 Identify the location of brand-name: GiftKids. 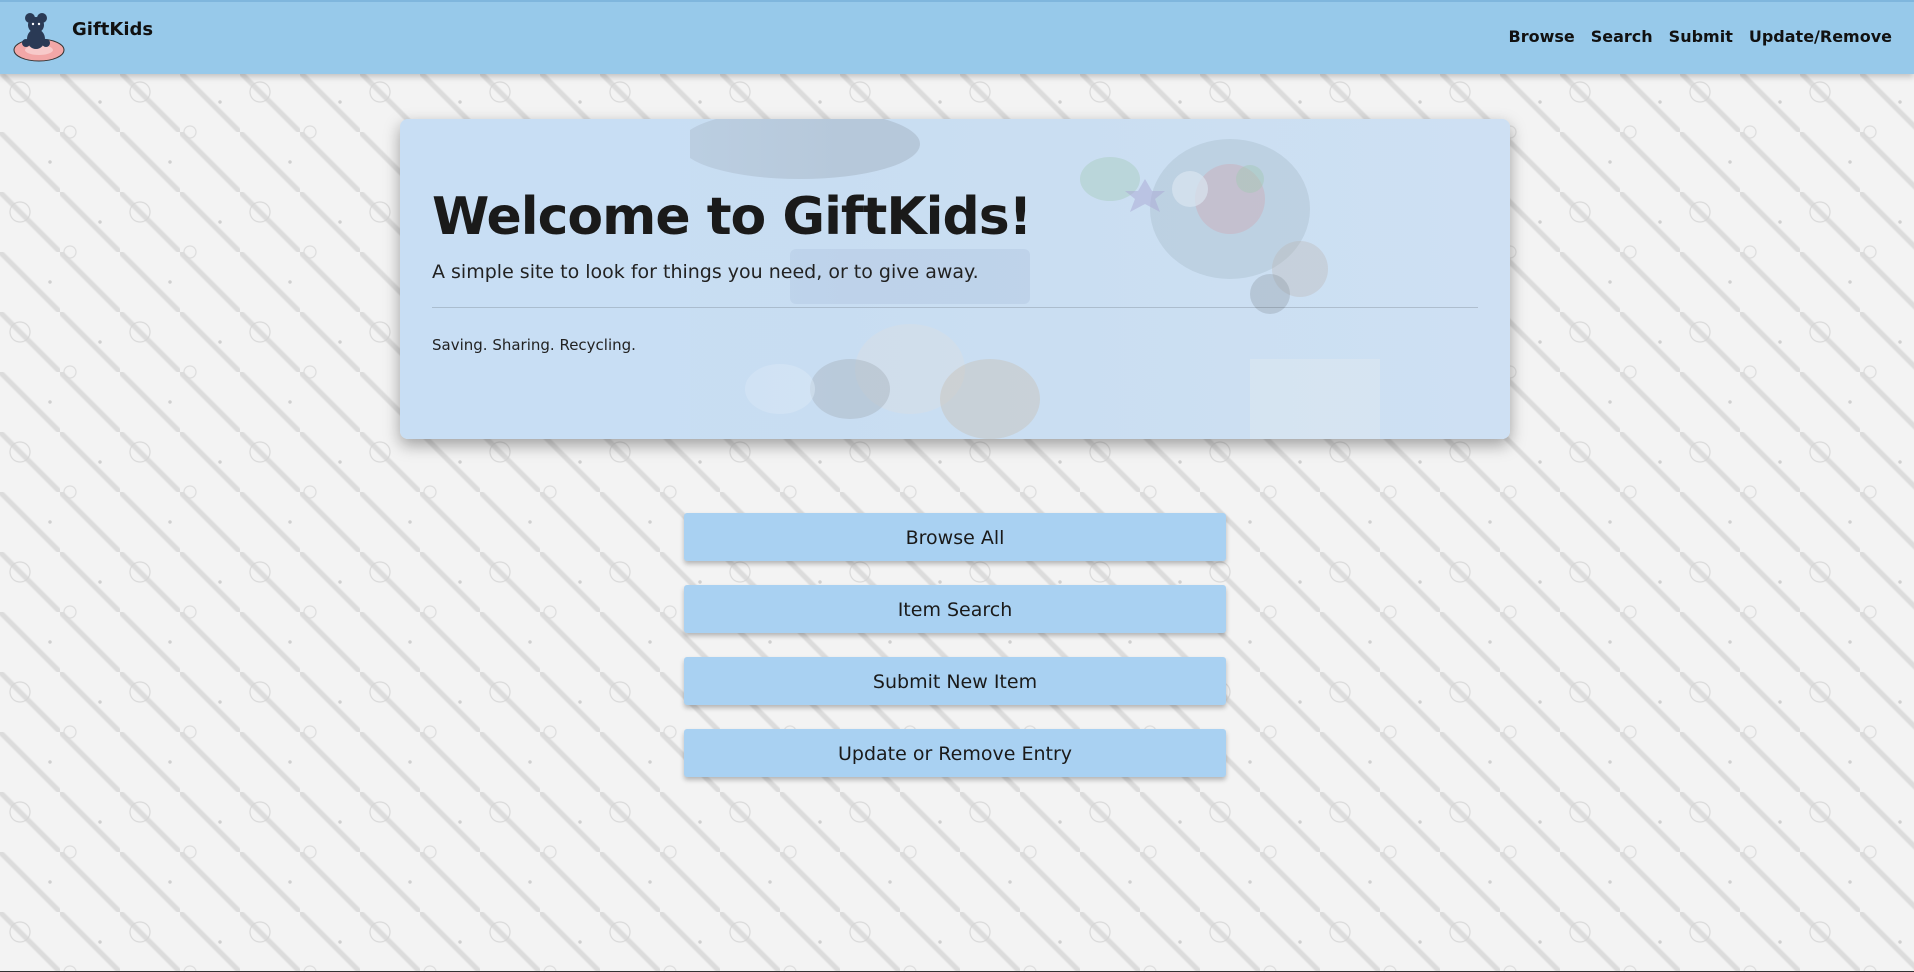
(113, 29).